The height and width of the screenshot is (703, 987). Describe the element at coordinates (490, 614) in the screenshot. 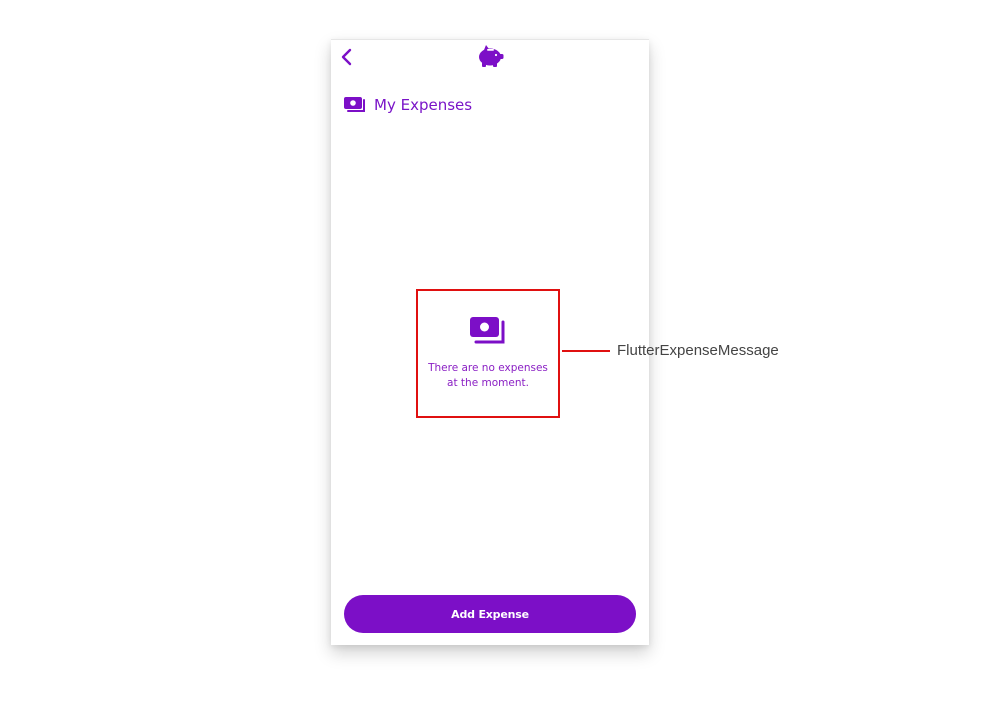

I see `add-expense-button: Add Expense` at that location.